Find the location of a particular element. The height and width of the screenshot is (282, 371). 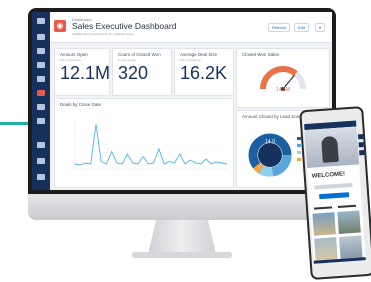

metric-card-amount-open: Amount Open Sum of Amount 12.1M is located at coordinates (82, 72).